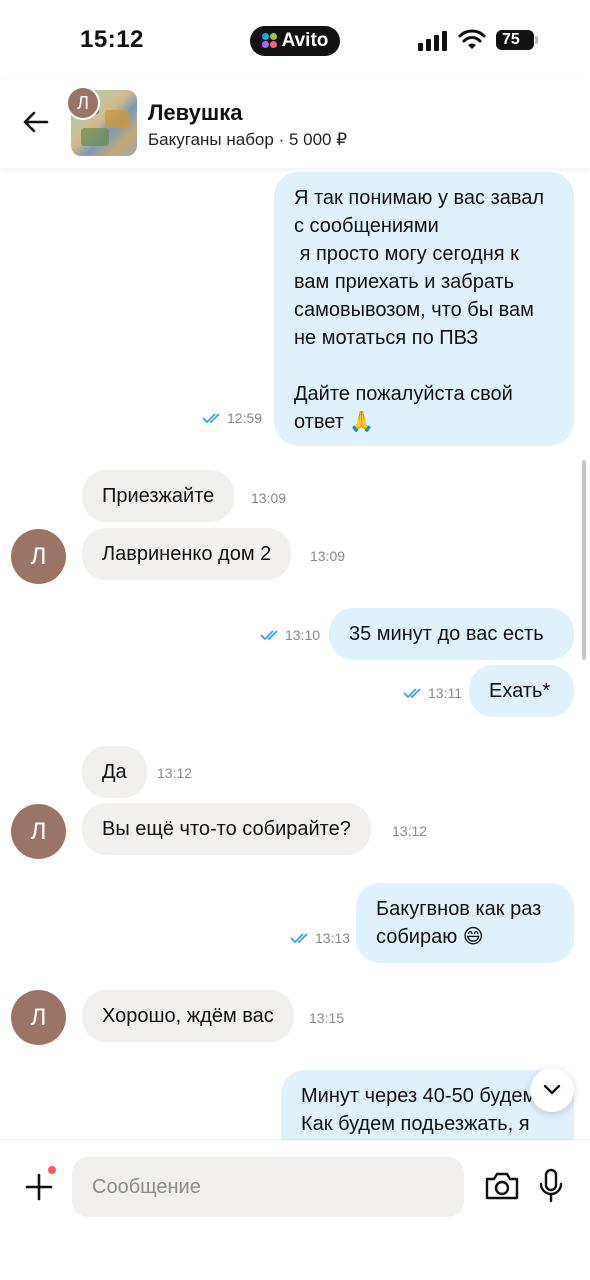  I want to click on avito-pill: Avito, so click(295, 41).